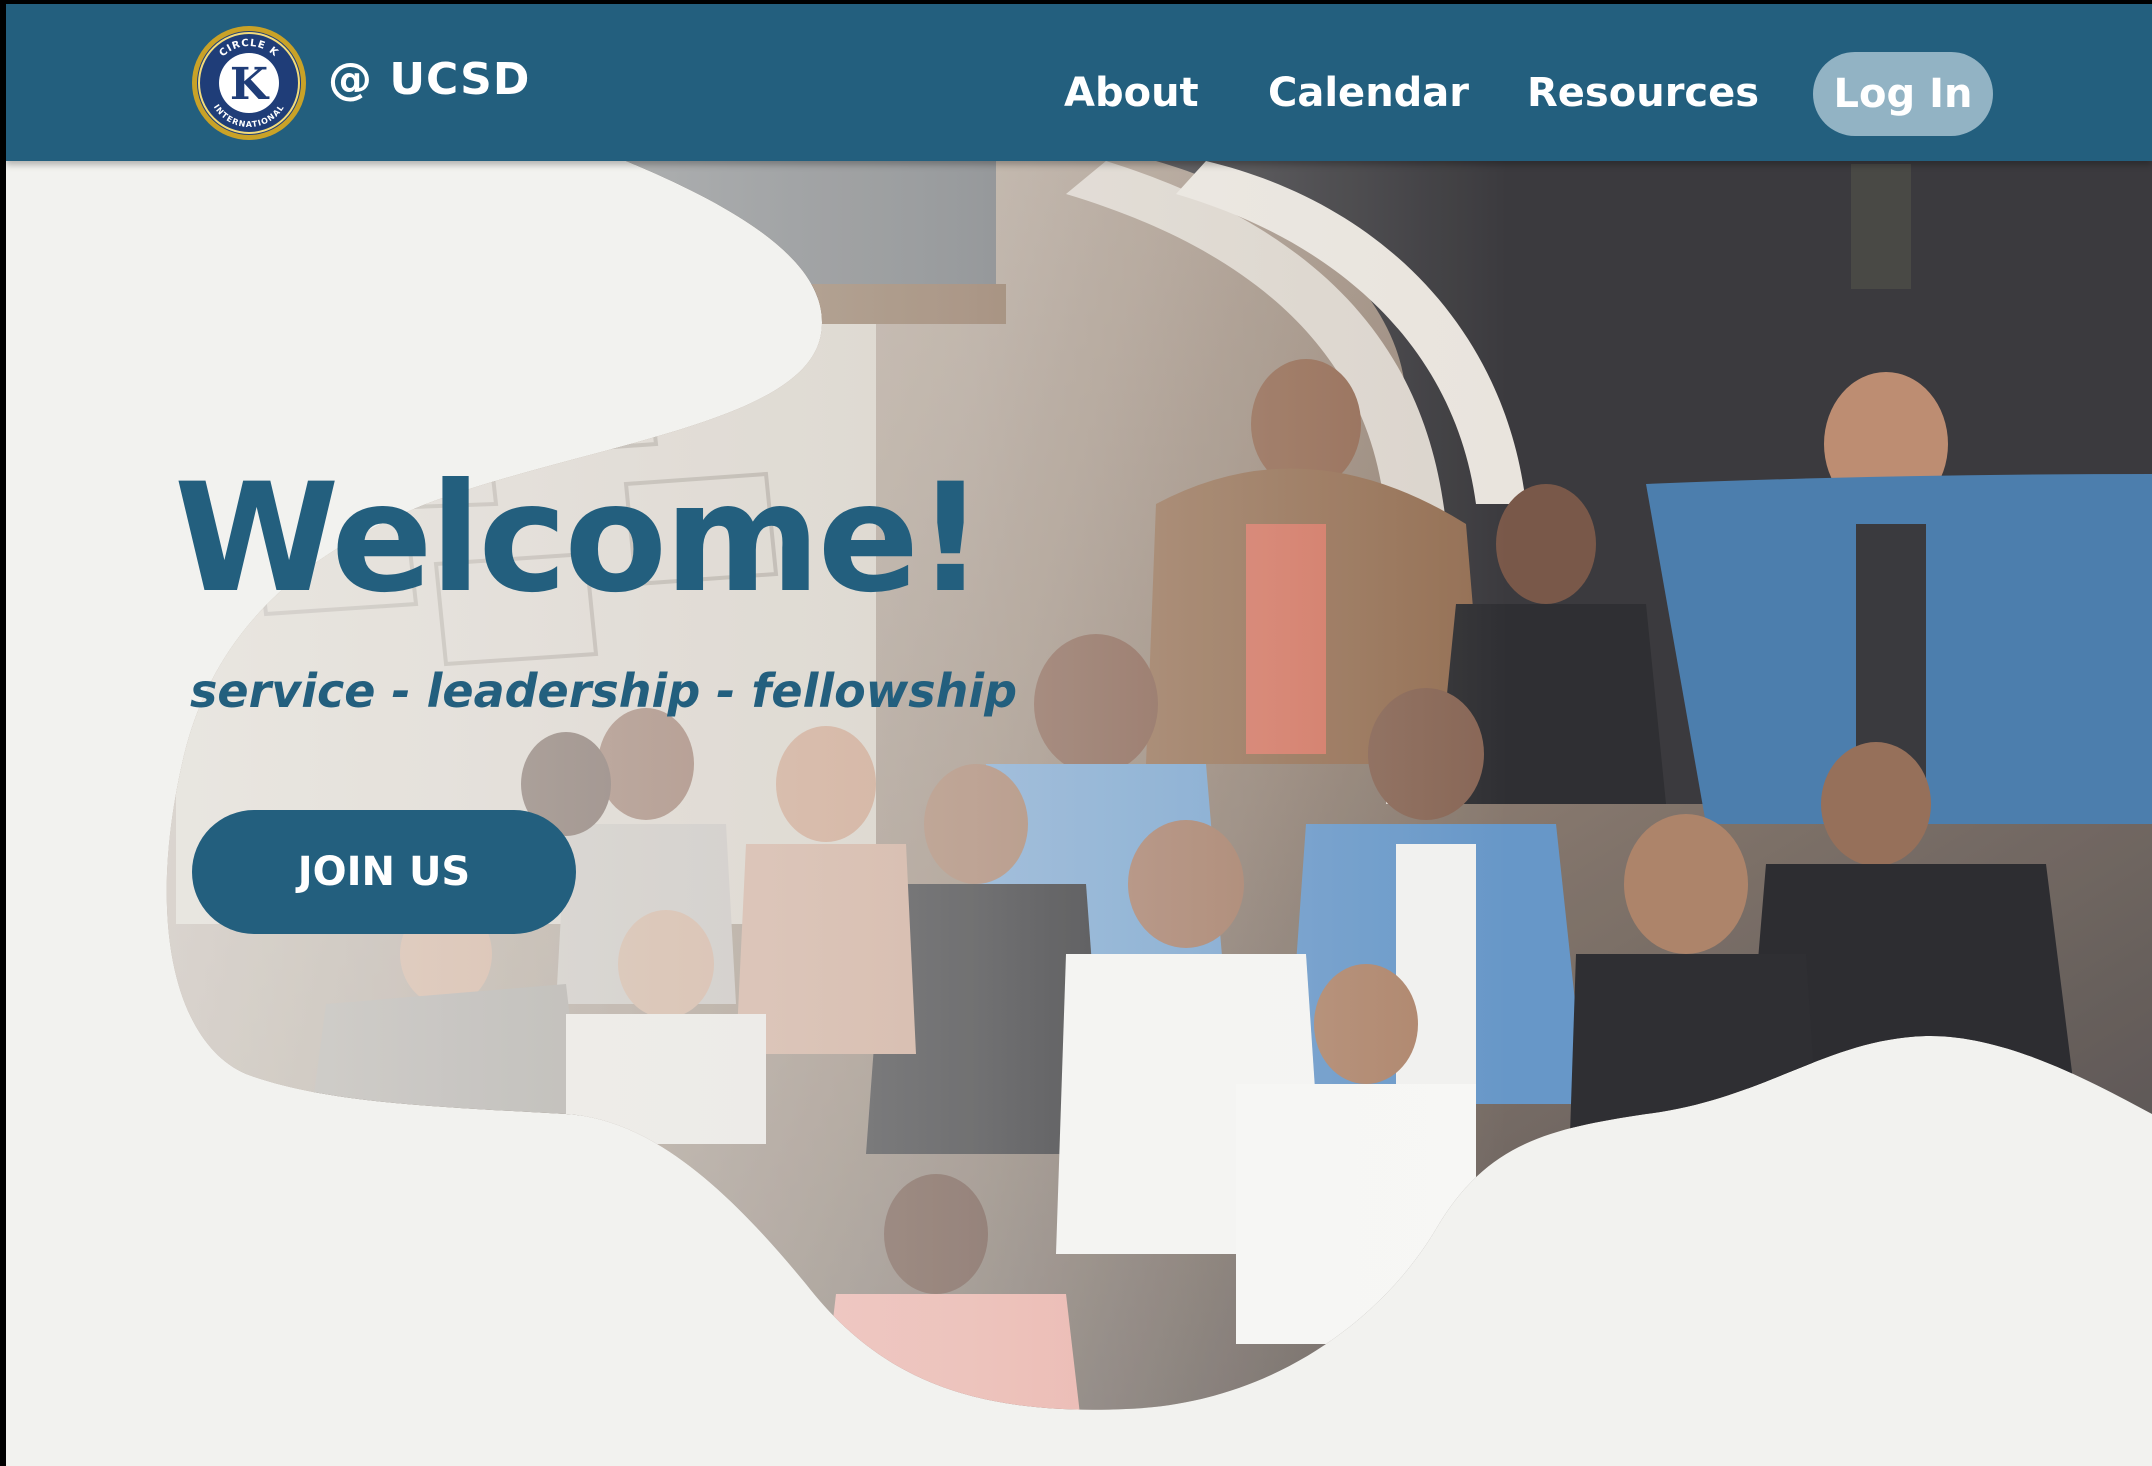 Image resolution: width=2152 pixels, height=1466 pixels. Describe the element at coordinates (1368, 93) in the screenshot. I see `nav-link-calendar: Calendar` at that location.